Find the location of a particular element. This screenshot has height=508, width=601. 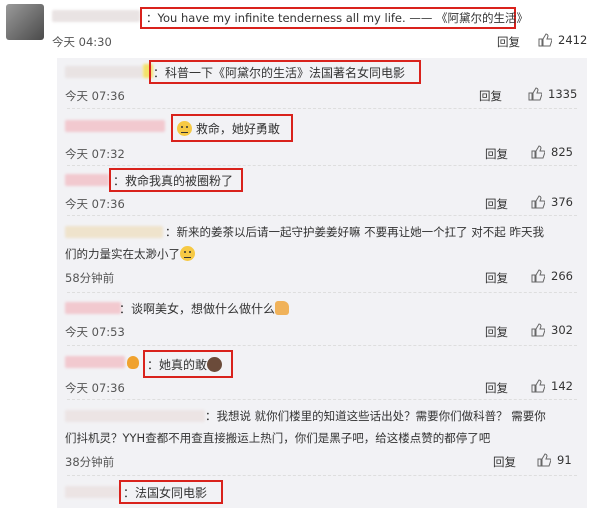

timestamp: 38分钟前 is located at coordinates (90, 462).